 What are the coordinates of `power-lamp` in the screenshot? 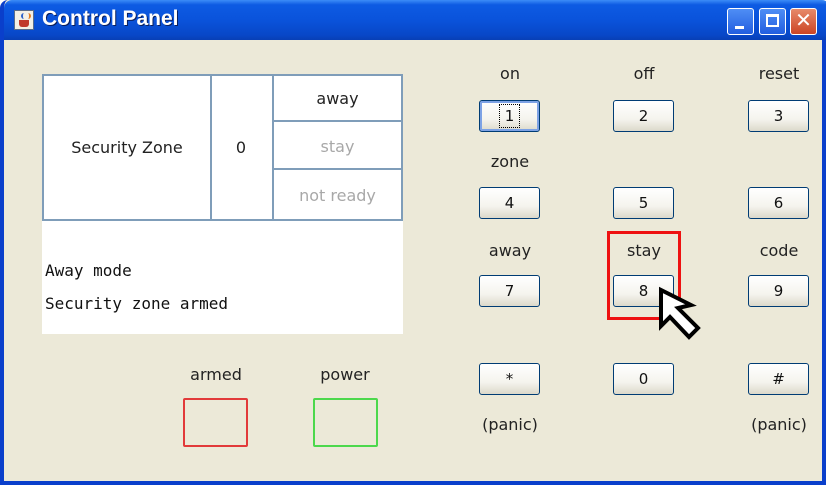 It's located at (345, 422).